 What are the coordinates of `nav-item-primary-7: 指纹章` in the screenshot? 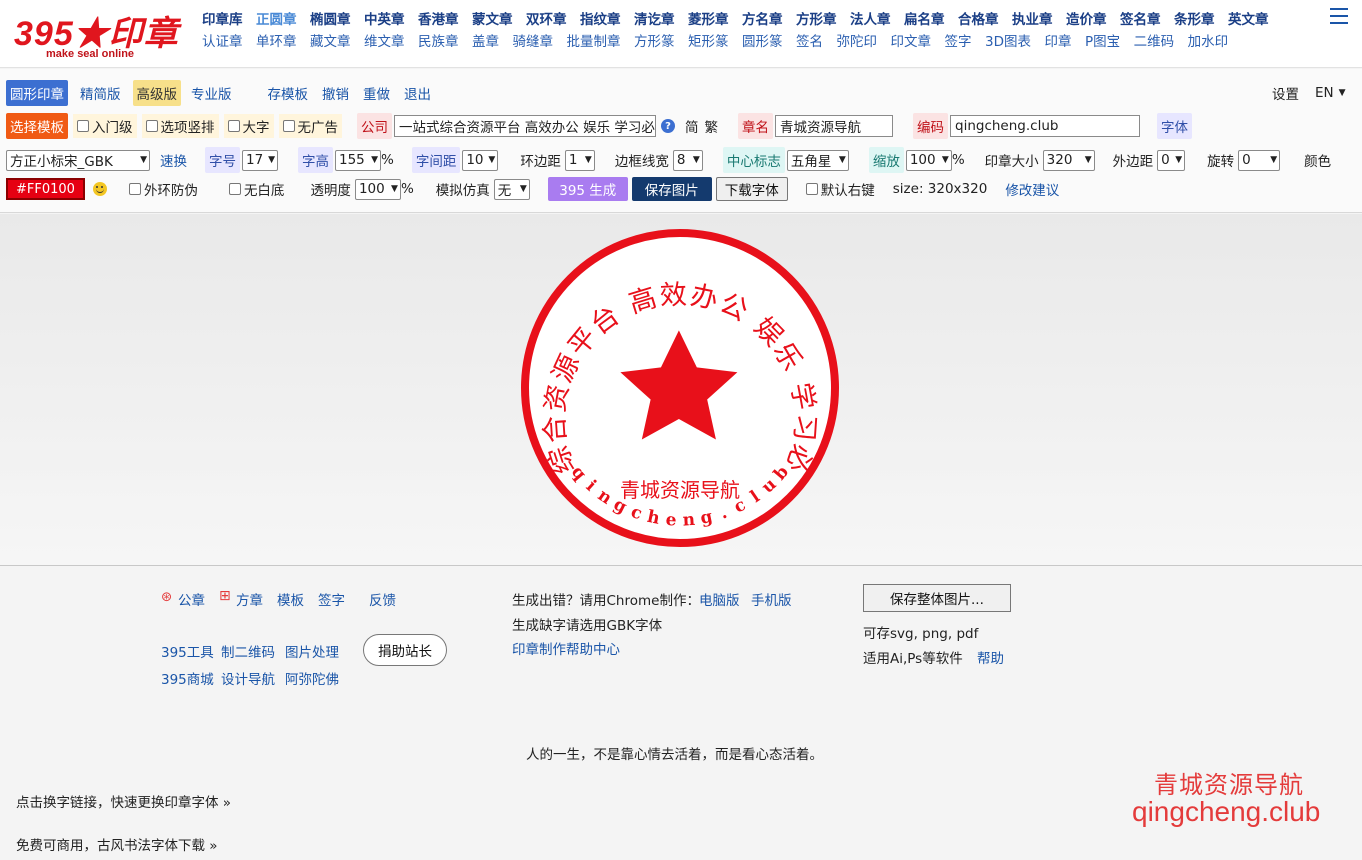 It's located at (600, 18).